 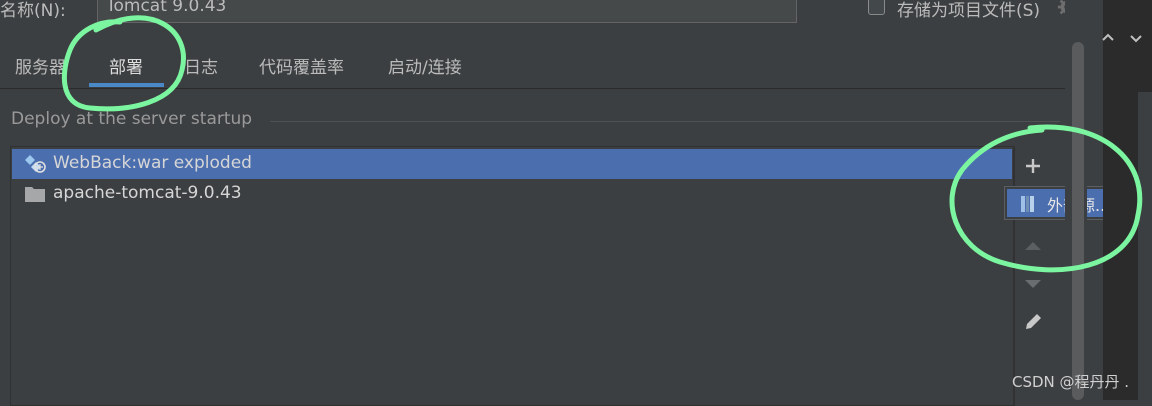 I want to click on tab-server: 服务器, so click(x=40, y=68).